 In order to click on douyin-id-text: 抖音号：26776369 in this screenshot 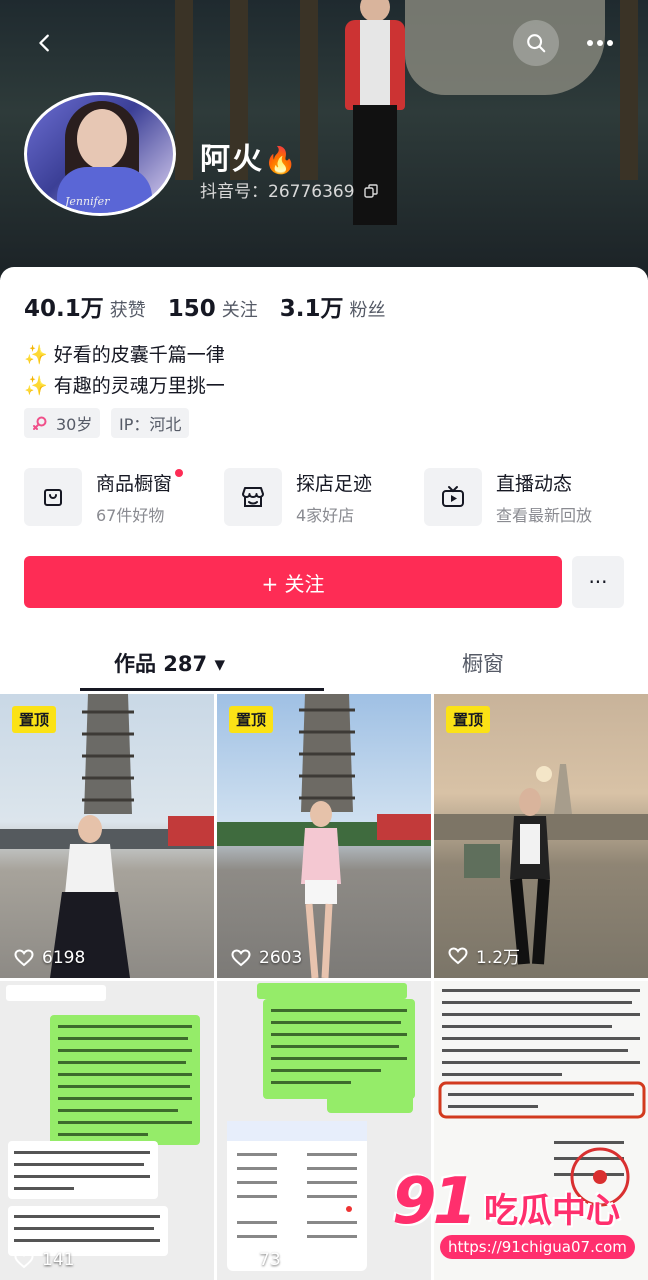, I will do `click(277, 192)`.